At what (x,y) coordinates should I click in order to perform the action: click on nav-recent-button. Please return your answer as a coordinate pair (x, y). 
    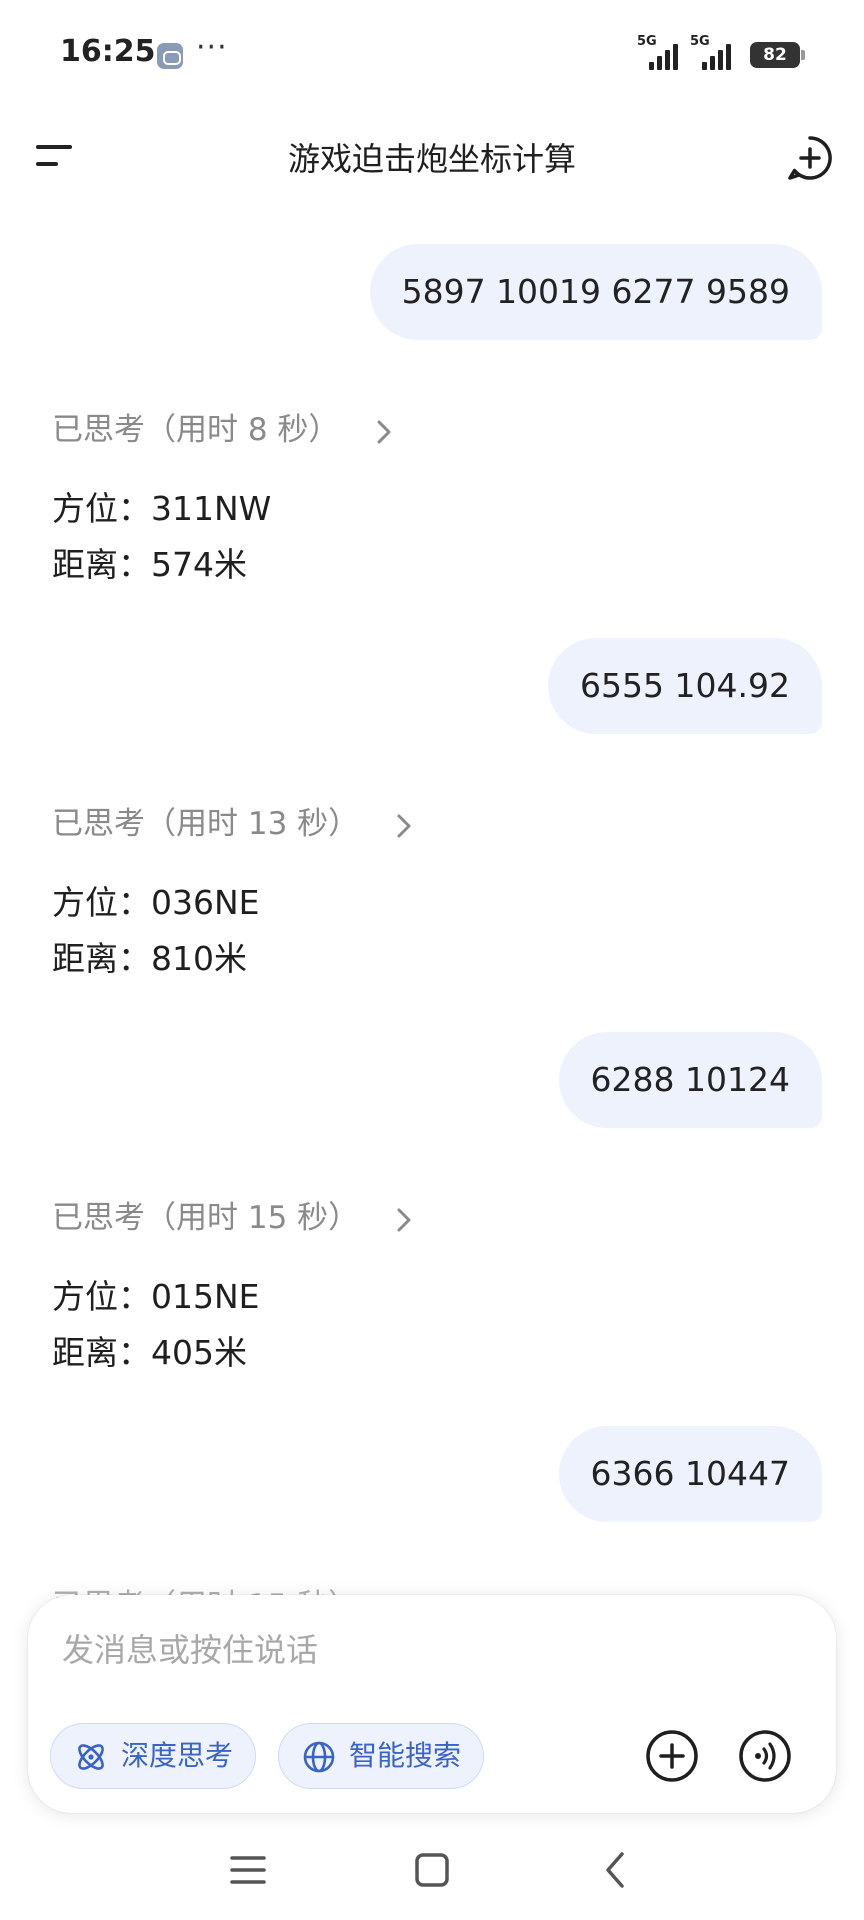
    Looking at the image, I should click on (248, 1870).